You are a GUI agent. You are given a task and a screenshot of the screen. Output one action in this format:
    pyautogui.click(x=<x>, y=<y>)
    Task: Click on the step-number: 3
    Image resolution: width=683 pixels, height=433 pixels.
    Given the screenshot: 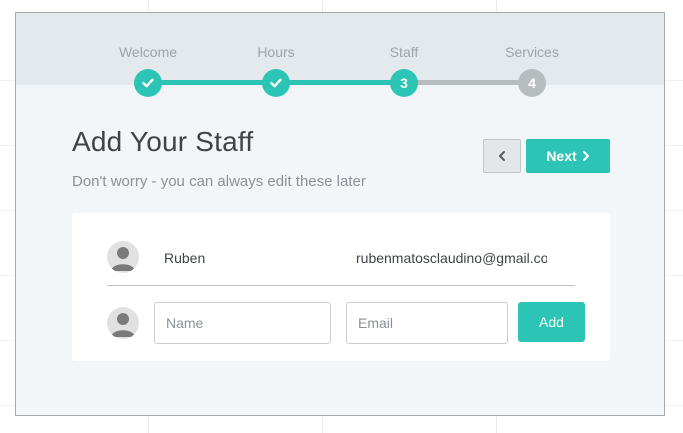 What is the action you would take?
    pyautogui.click(x=404, y=83)
    